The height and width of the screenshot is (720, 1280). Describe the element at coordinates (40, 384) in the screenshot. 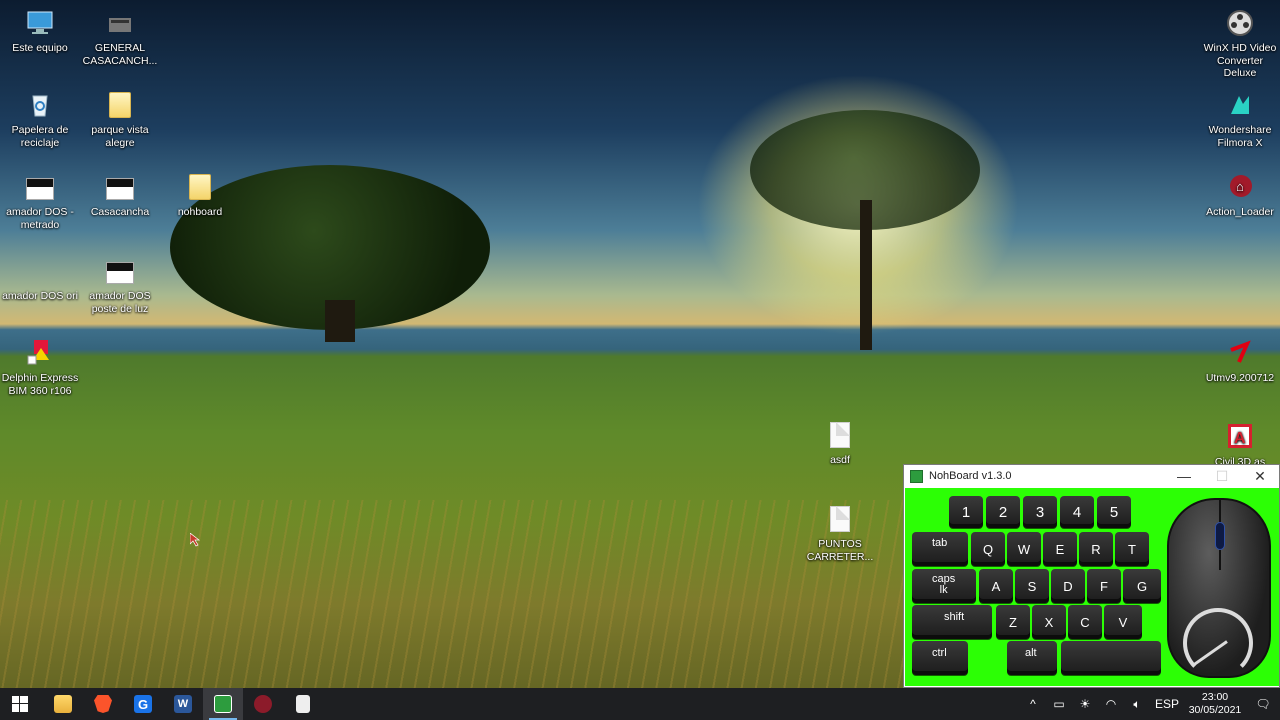

I see `icon-label: Delphin Express BIM 360 r106` at that location.